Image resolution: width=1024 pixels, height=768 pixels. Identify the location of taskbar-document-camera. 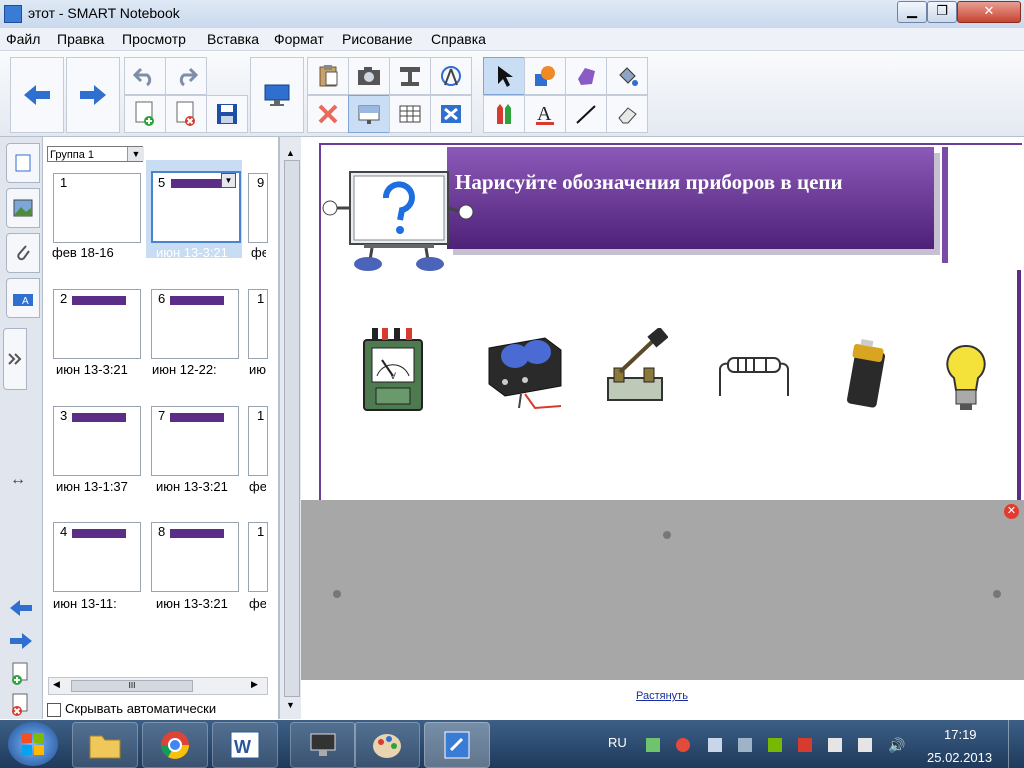
(323, 745).